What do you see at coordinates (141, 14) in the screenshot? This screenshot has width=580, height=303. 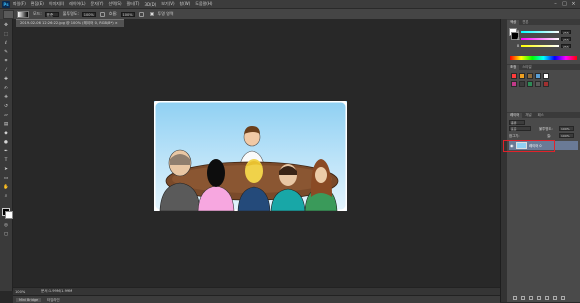 I see `pressure-icon` at bounding box center [141, 14].